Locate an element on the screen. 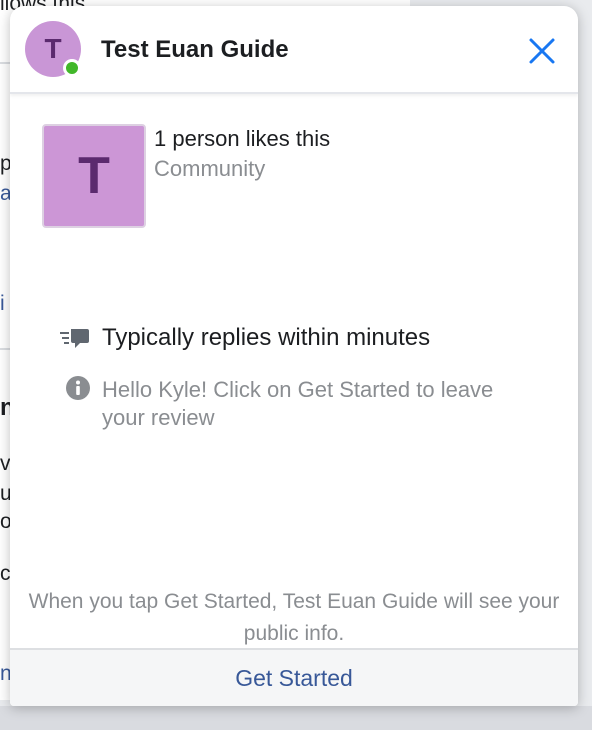 The width and height of the screenshot is (592, 730). widget-header: T Test Euan Guide is located at coordinates (294, 50).